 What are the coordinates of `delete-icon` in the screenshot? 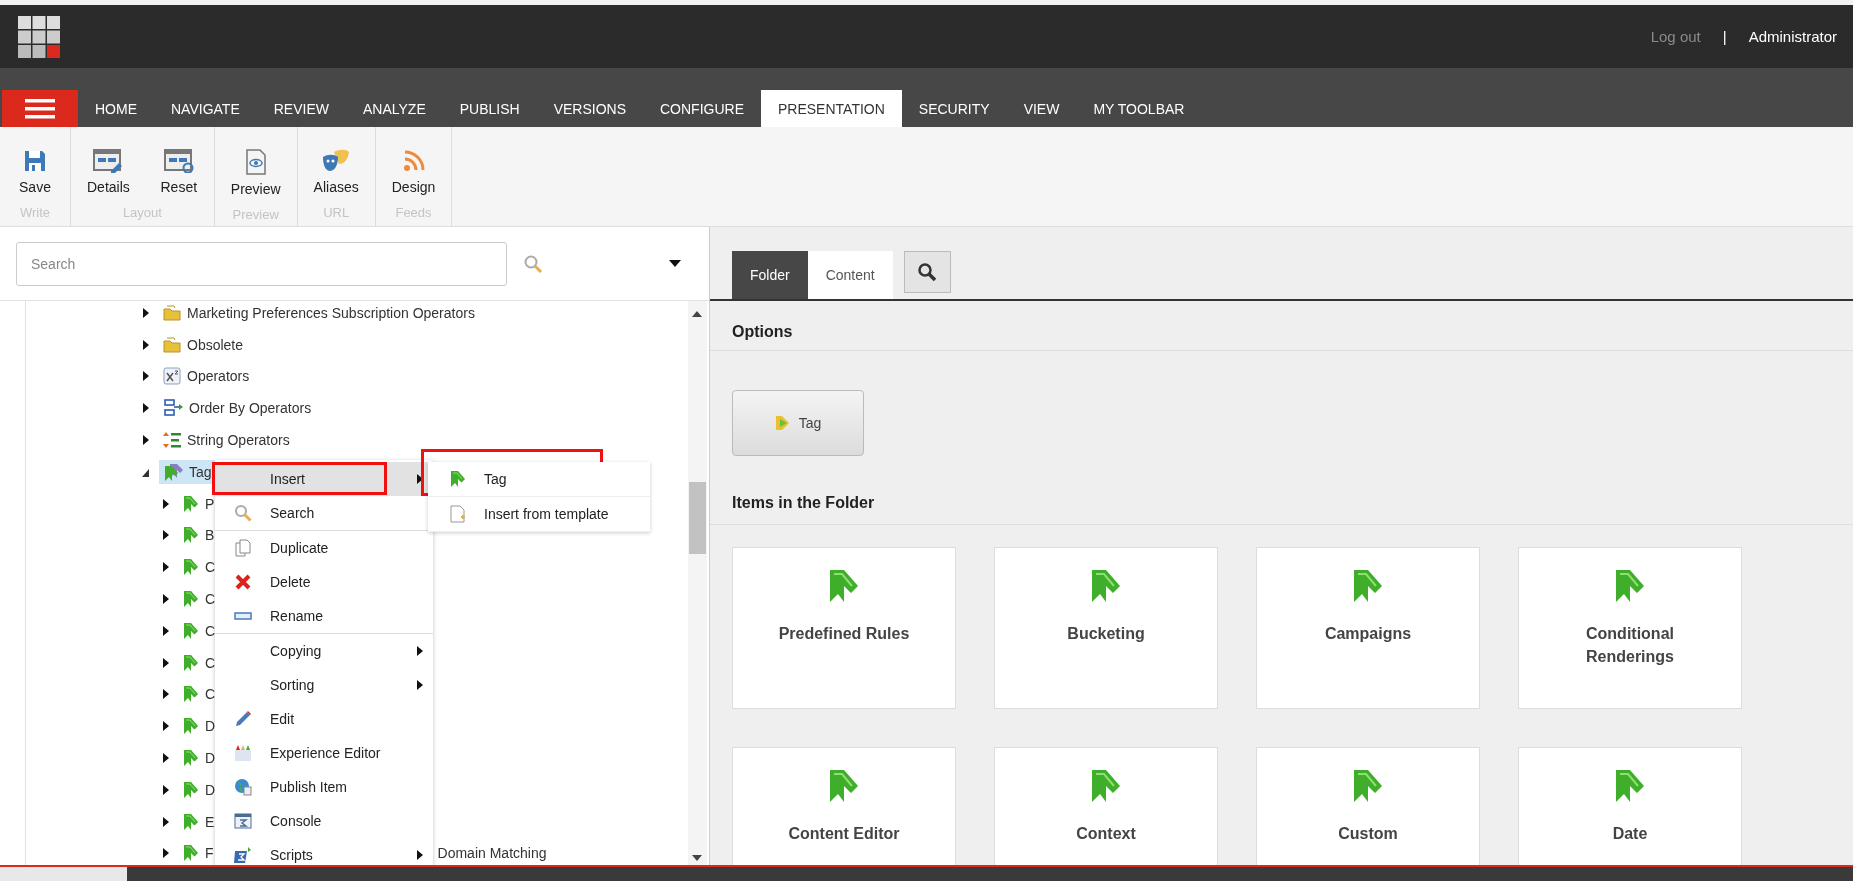 It's located at (242, 582).